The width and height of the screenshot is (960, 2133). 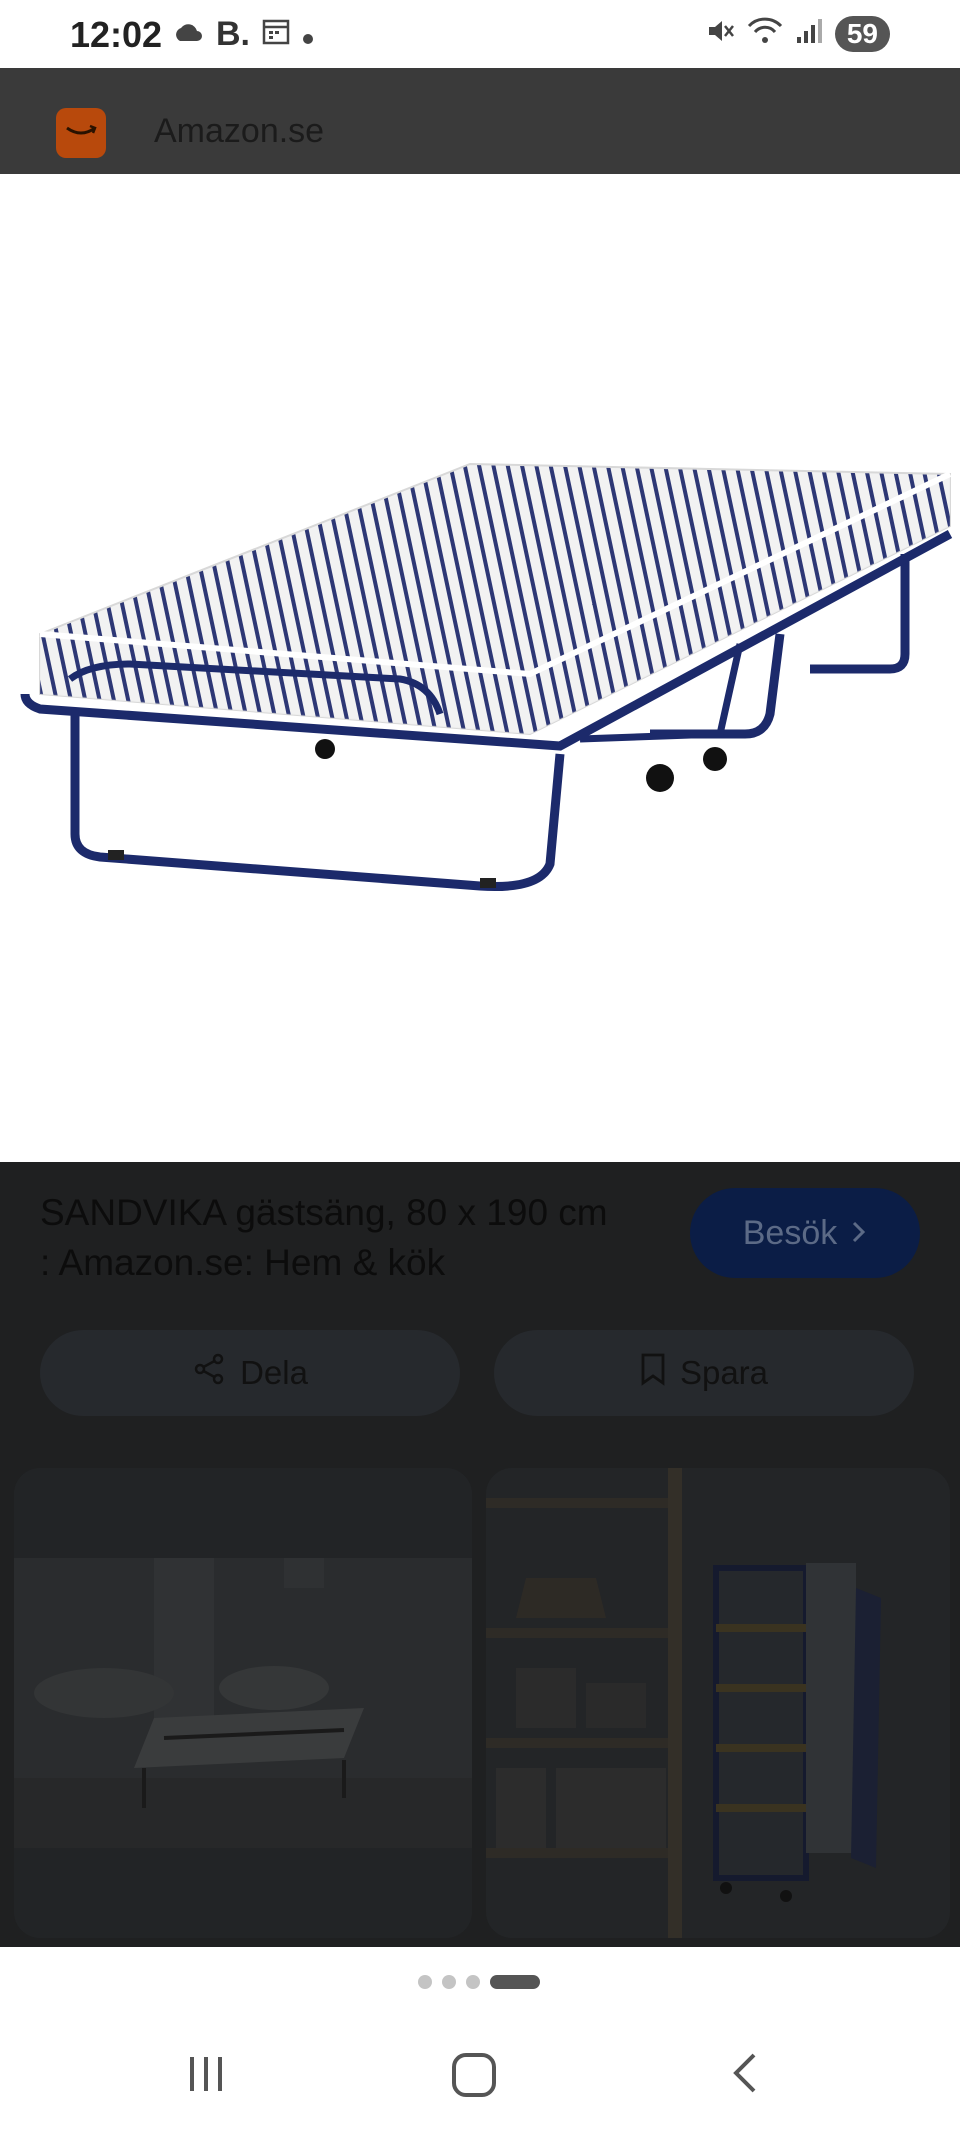 What do you see at coordinates (480, 121) in the screenshot?
I see `app-header: Amazon.se` at bounding box center [480, 121].